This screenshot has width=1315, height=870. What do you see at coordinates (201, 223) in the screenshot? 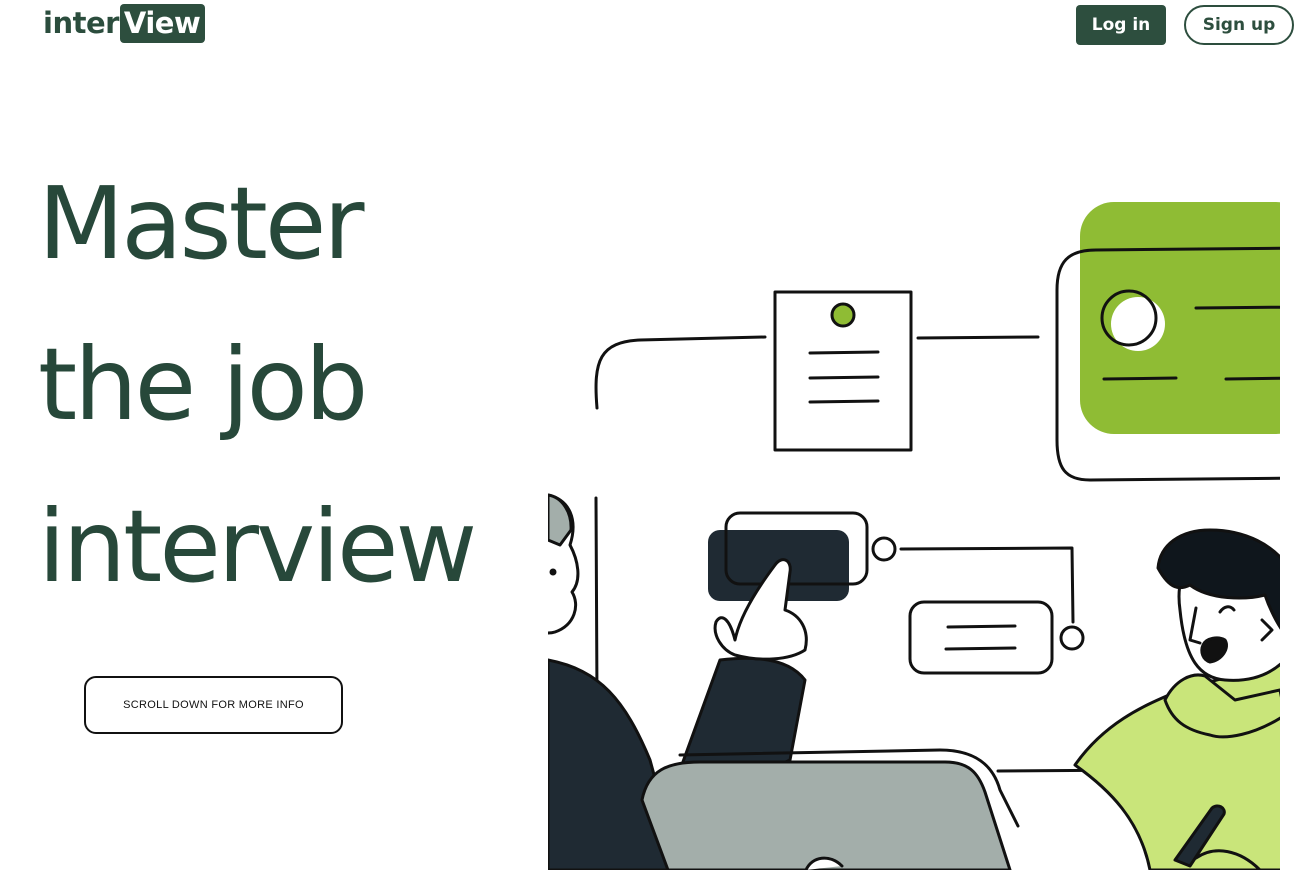
I see `hero-title-line-1: Master` at bounding box center [201, 223].